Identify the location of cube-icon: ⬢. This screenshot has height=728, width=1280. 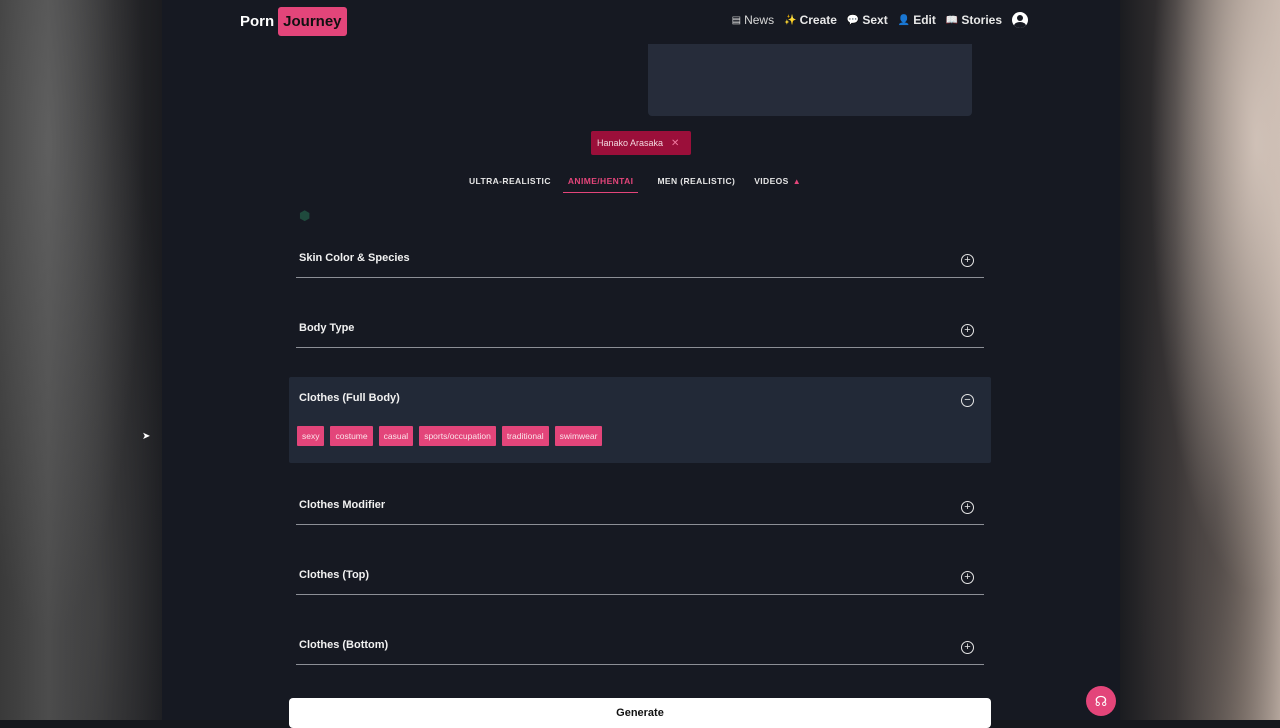
(305, 215).